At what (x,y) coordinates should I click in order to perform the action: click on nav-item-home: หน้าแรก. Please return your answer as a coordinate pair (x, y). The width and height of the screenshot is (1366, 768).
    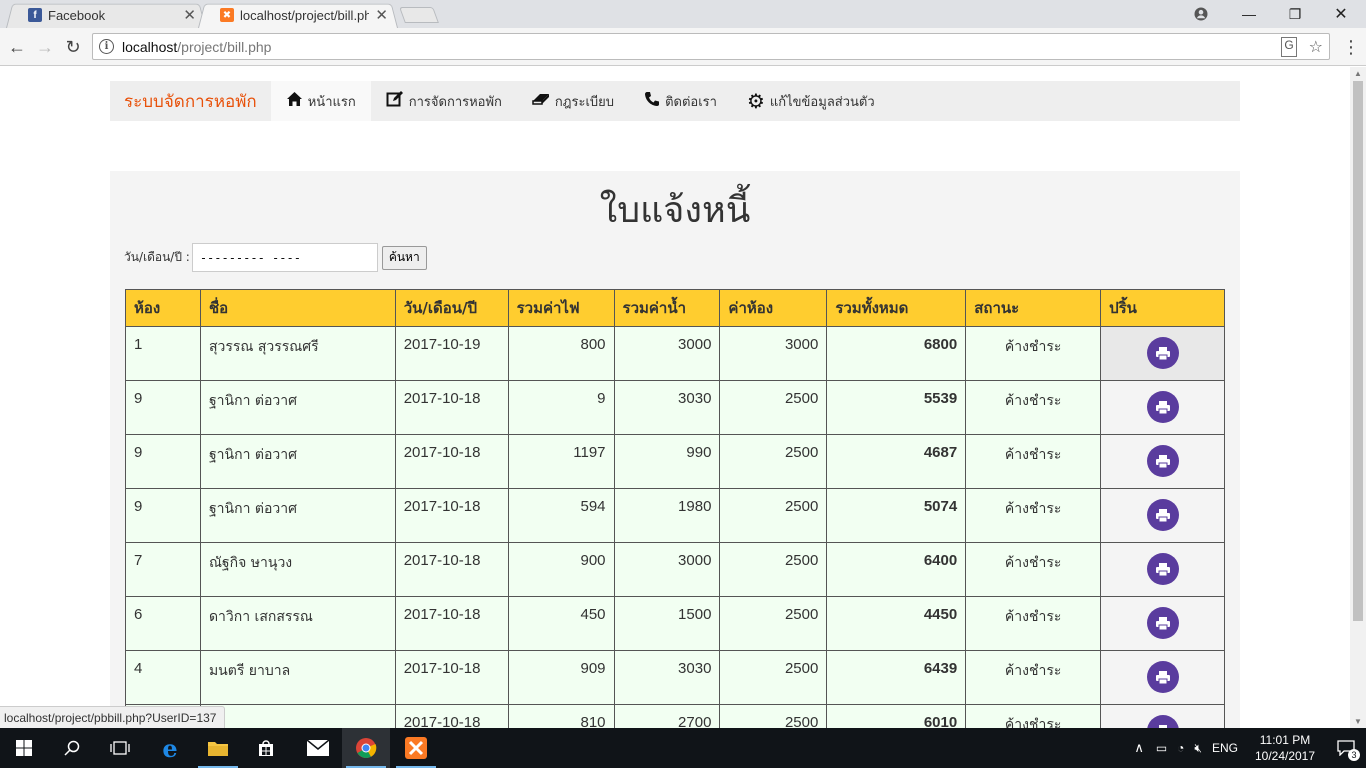
    Looking at the image, I should click on (320, 101).